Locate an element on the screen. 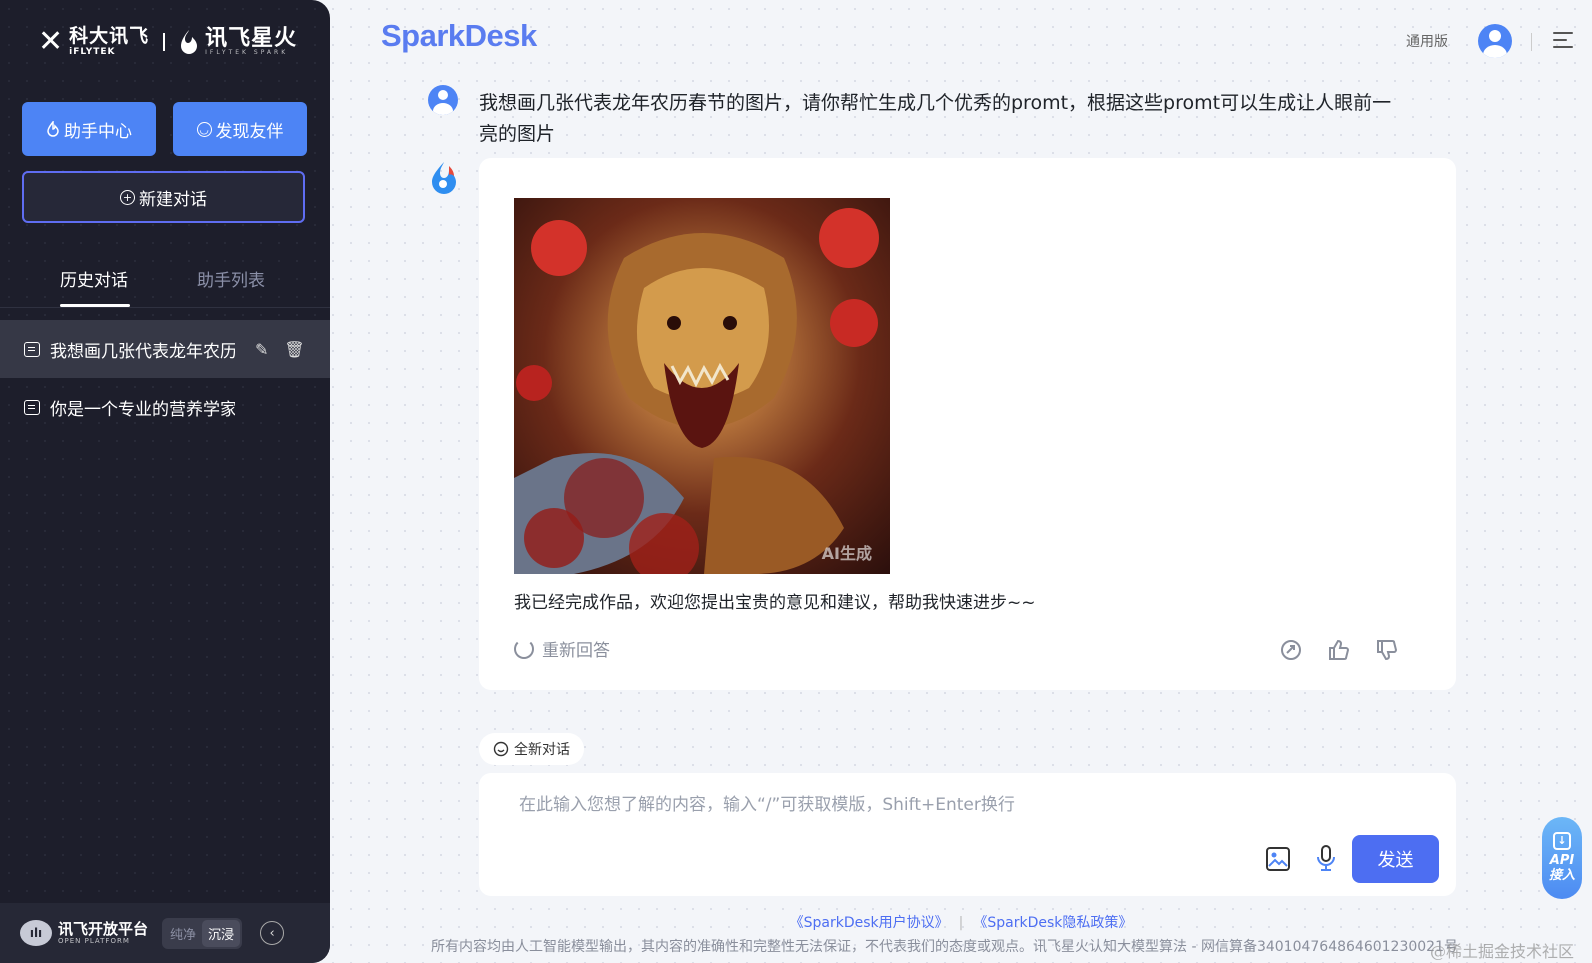  assistant-center-label: 助手中心 is located at coordinates (98, 131).